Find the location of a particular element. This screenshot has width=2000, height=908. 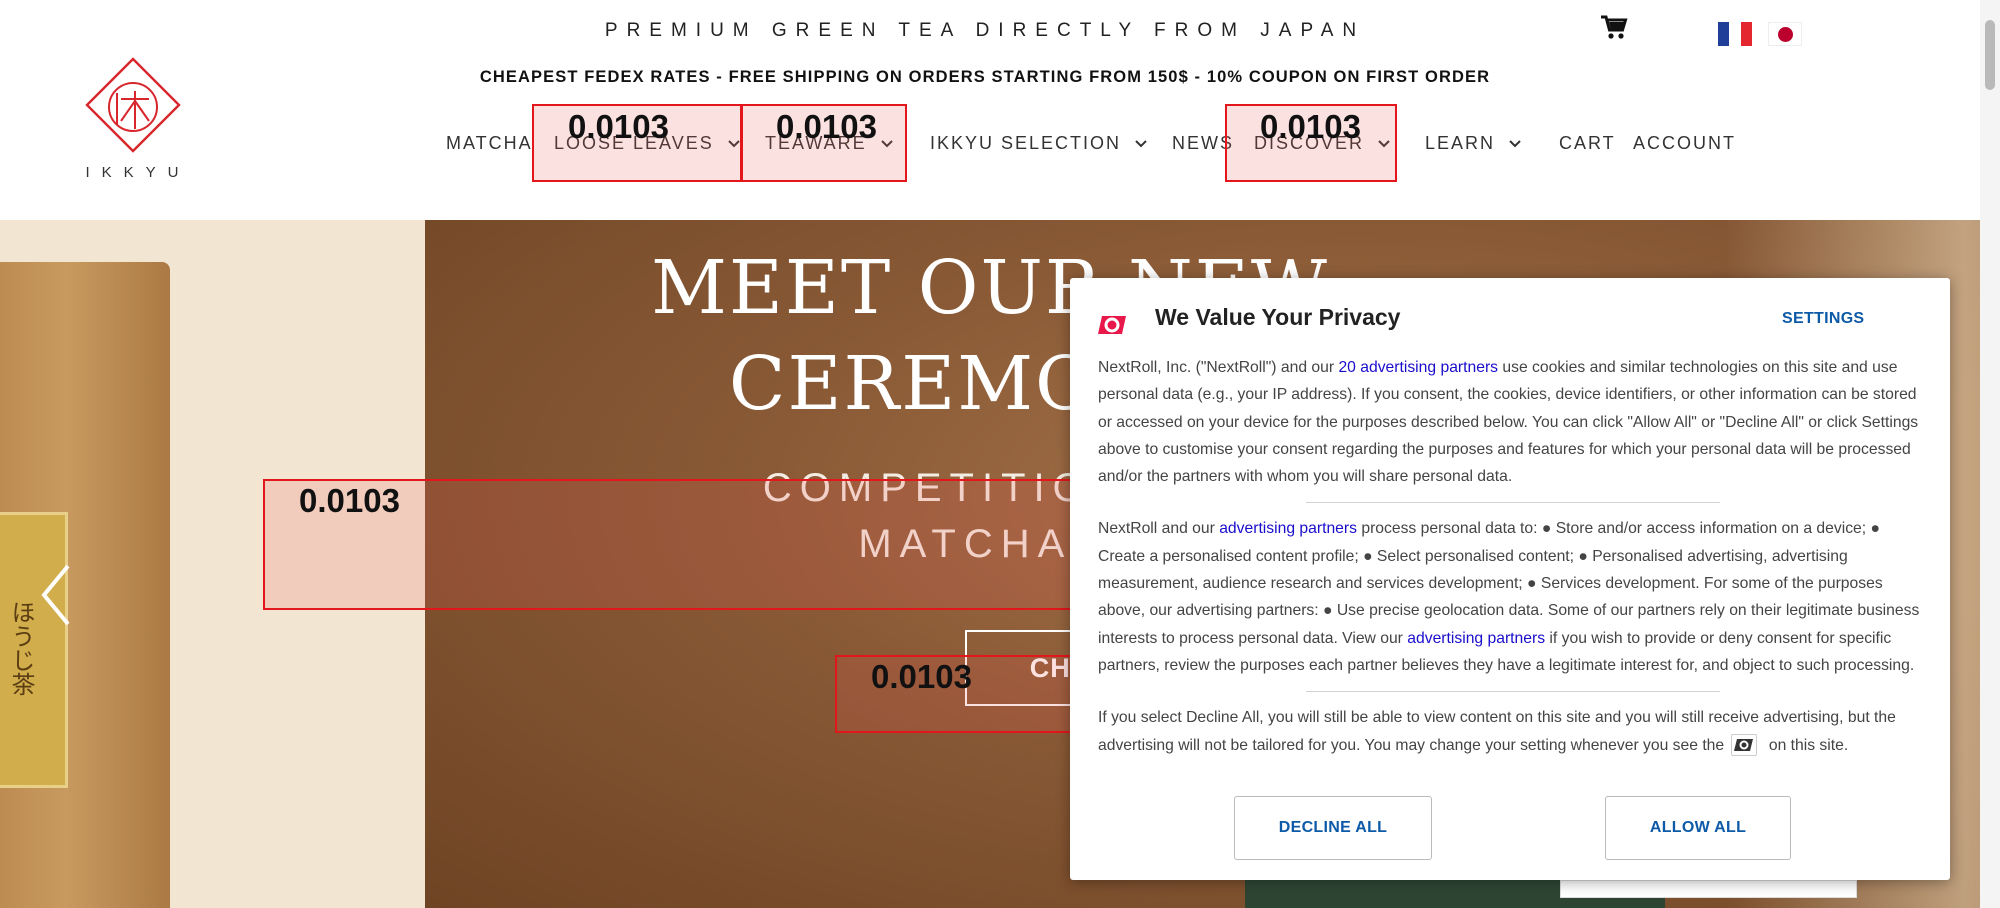

nav-account: ACCOUNT is located at coordinates (1684, 143).